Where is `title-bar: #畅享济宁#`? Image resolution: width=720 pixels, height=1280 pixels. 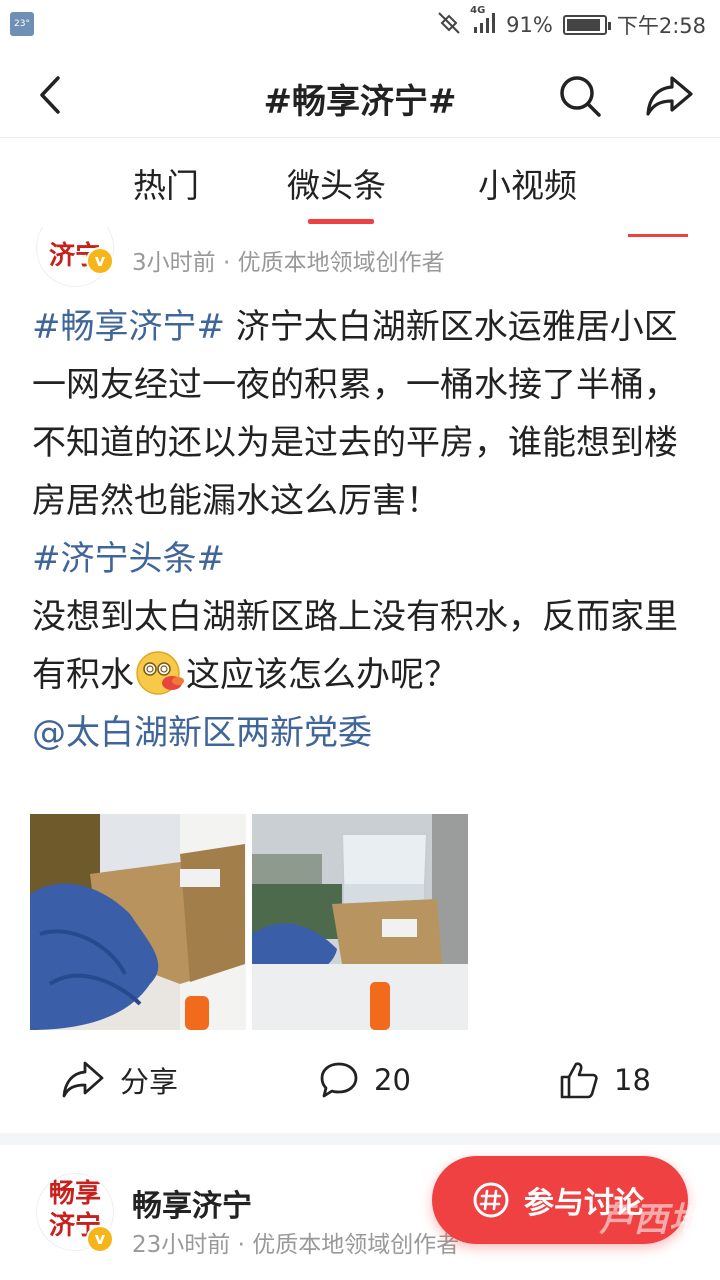 title-bar: #畅享济宁# is located at coordinates (360, 95).